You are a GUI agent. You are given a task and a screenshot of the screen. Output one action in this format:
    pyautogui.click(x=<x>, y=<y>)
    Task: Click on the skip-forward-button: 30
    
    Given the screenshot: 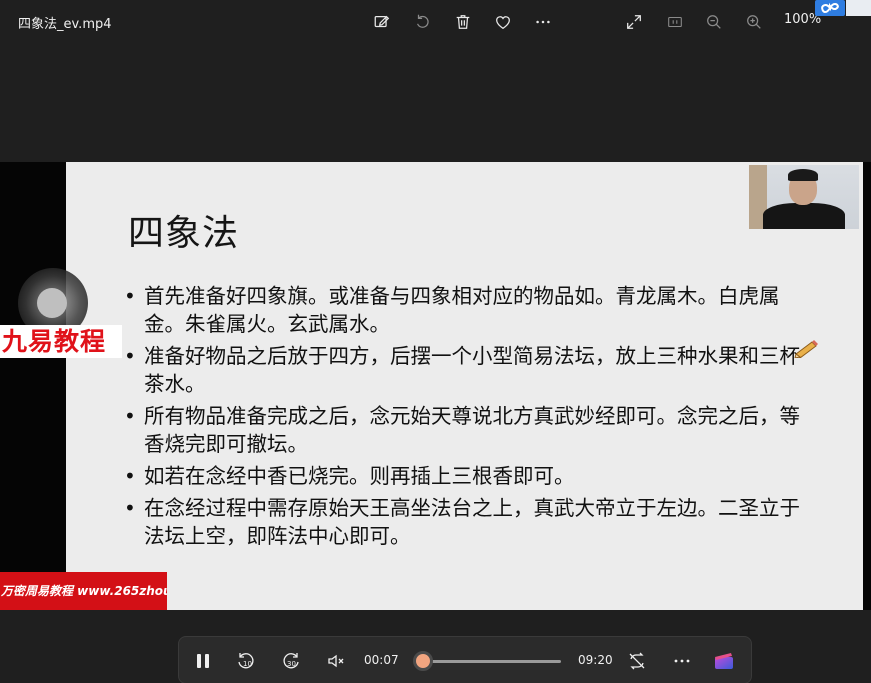 What is the action you would take?
    pyautogui.click(x=291, y=661)
    